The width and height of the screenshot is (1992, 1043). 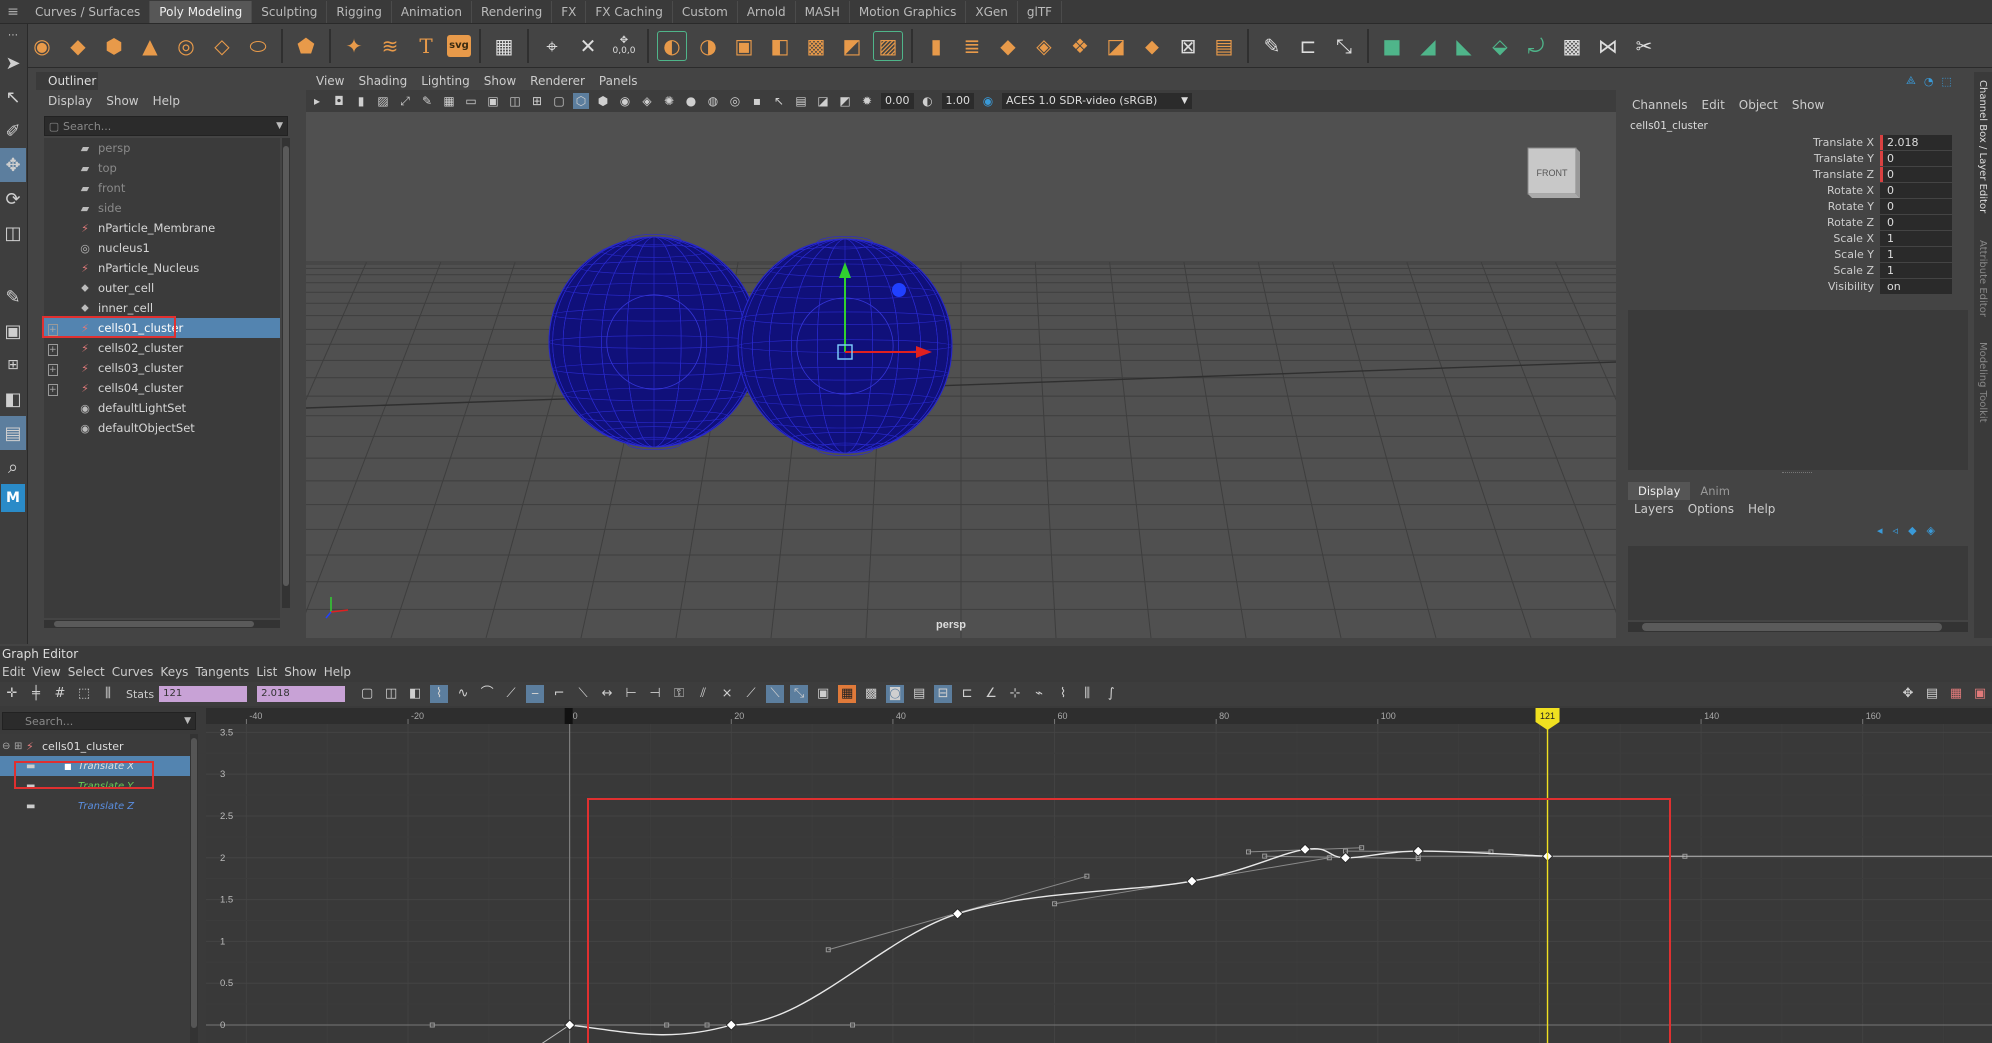 I want to click on layer-menu-options: Options, so click(x=1711, y=509).